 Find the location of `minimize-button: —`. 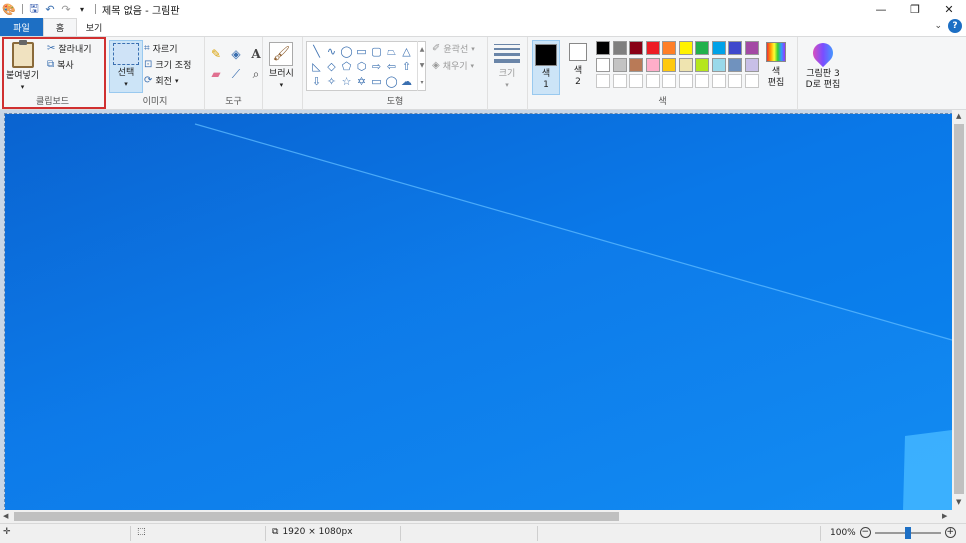

minimize-button: — is located at coordinates (881, 9).